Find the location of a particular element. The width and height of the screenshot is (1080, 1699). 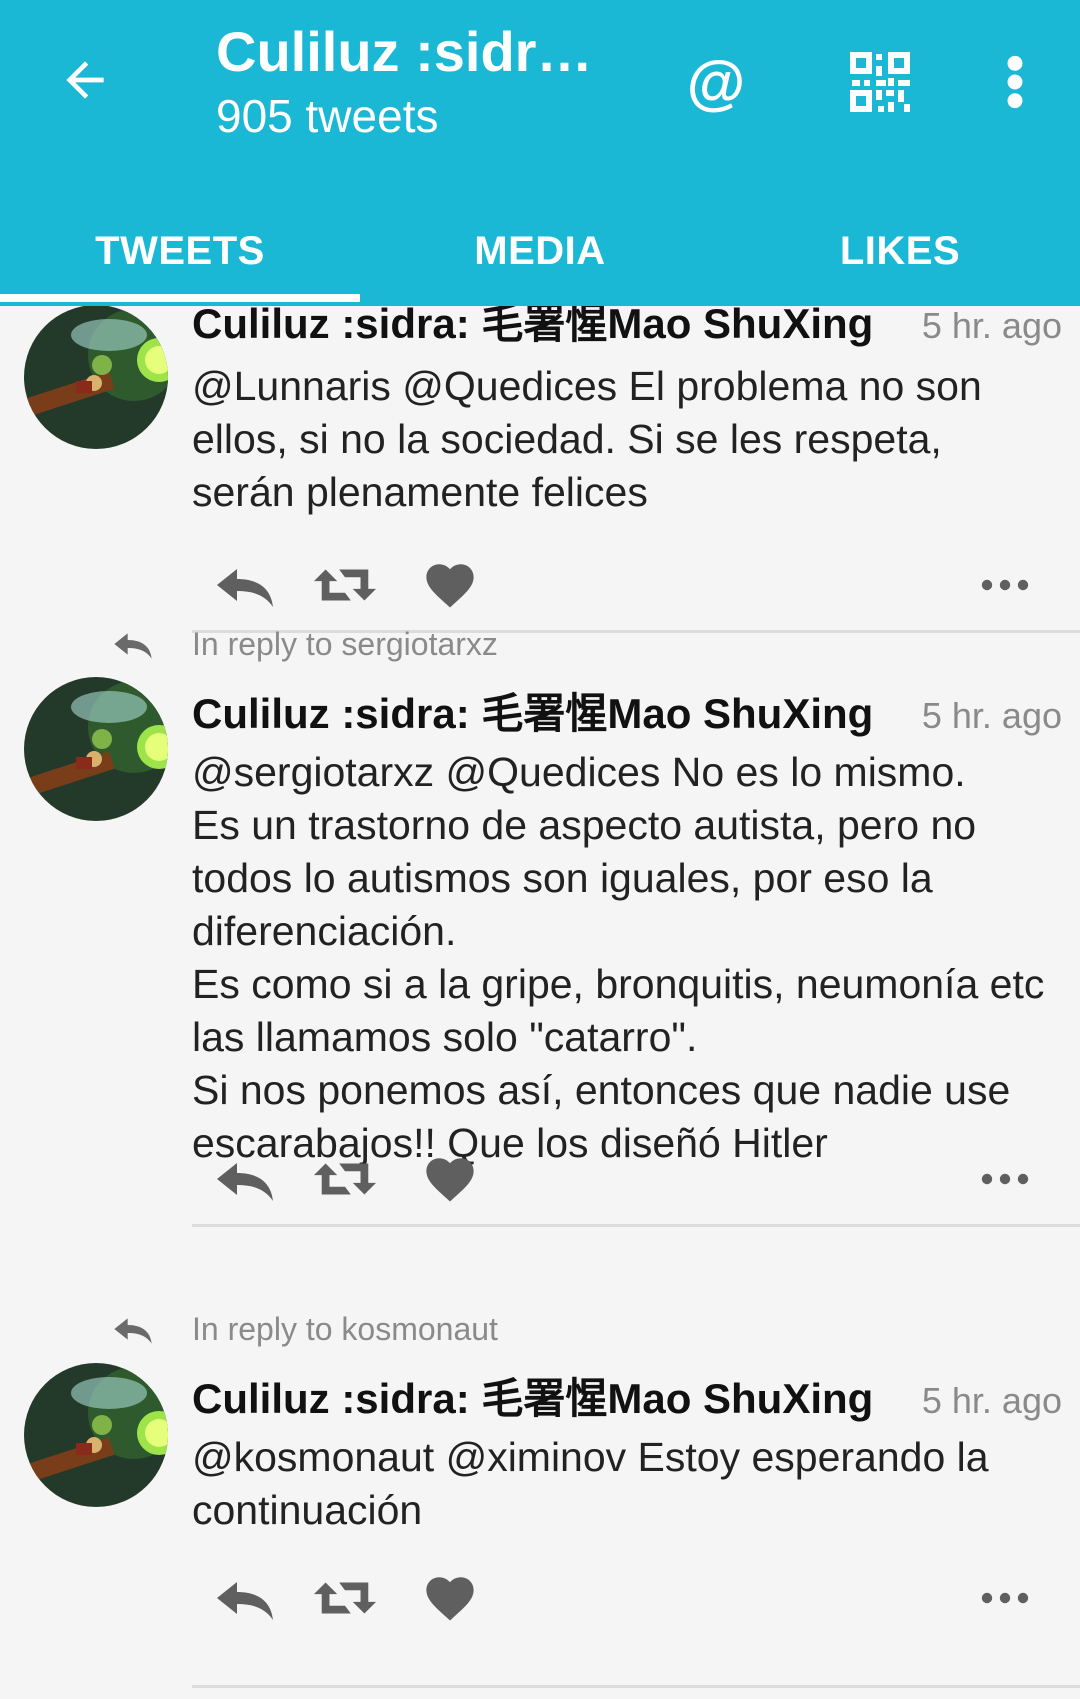

reply-context-text: In reply to sergiotarxz is located at coordinates (345, 644).